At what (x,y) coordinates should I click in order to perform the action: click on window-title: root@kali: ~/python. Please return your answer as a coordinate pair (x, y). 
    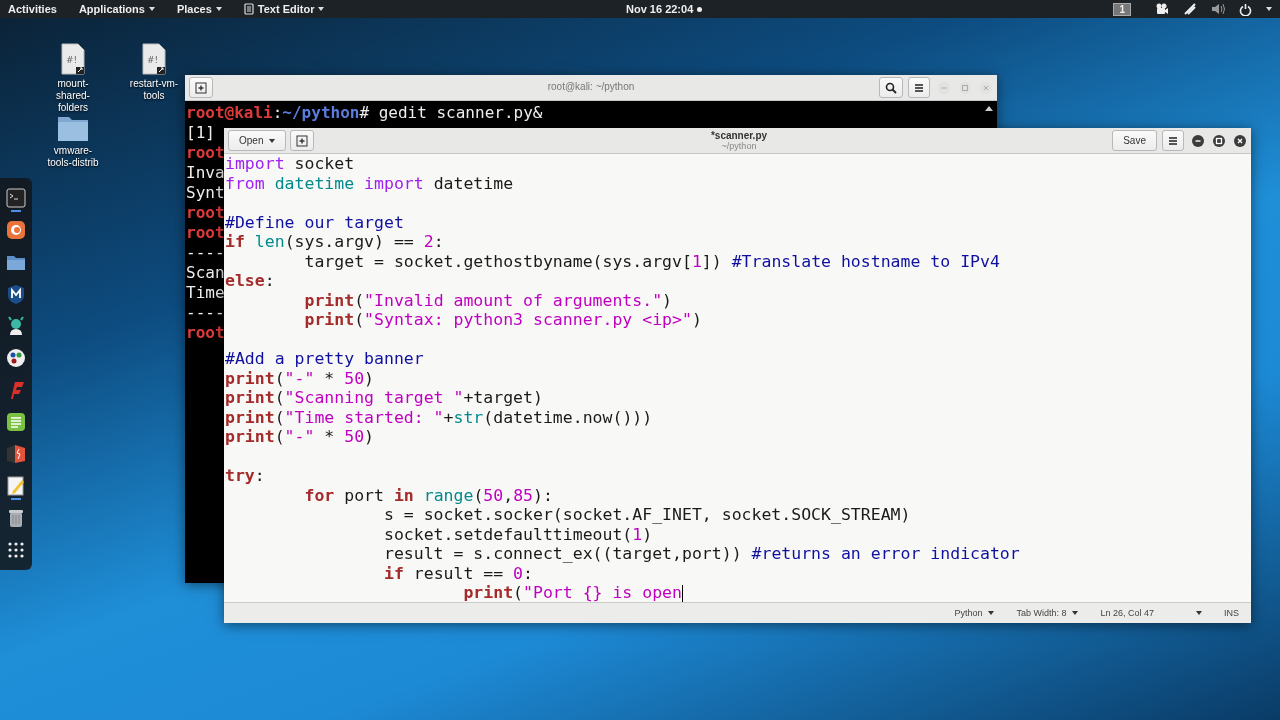
    Looking at the image, I should click on (591, 86).